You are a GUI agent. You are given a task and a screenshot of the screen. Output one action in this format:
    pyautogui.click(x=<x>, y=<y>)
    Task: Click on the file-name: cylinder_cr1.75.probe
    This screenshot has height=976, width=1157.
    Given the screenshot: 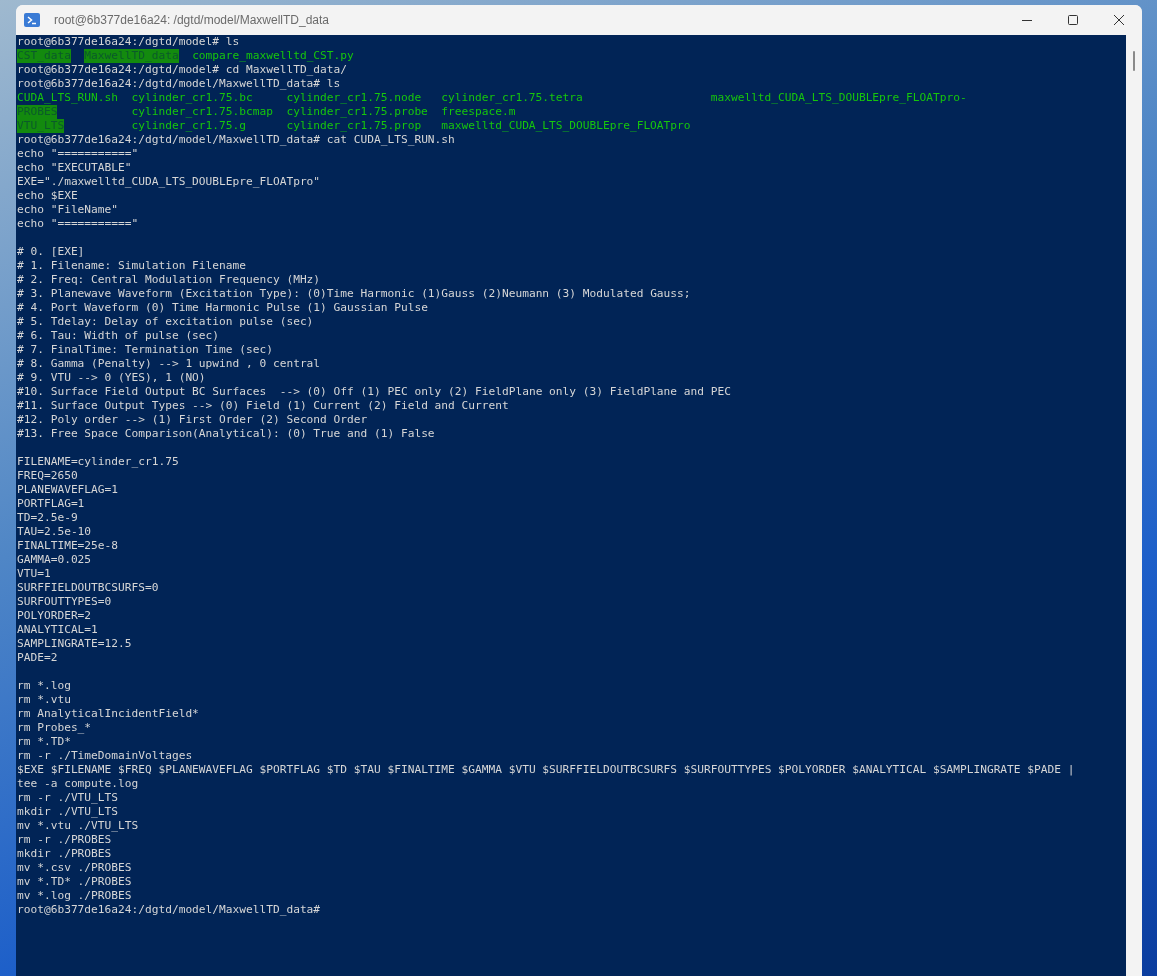 What is the action you would take?
    pyautogui.click(x=357, y=112)
    